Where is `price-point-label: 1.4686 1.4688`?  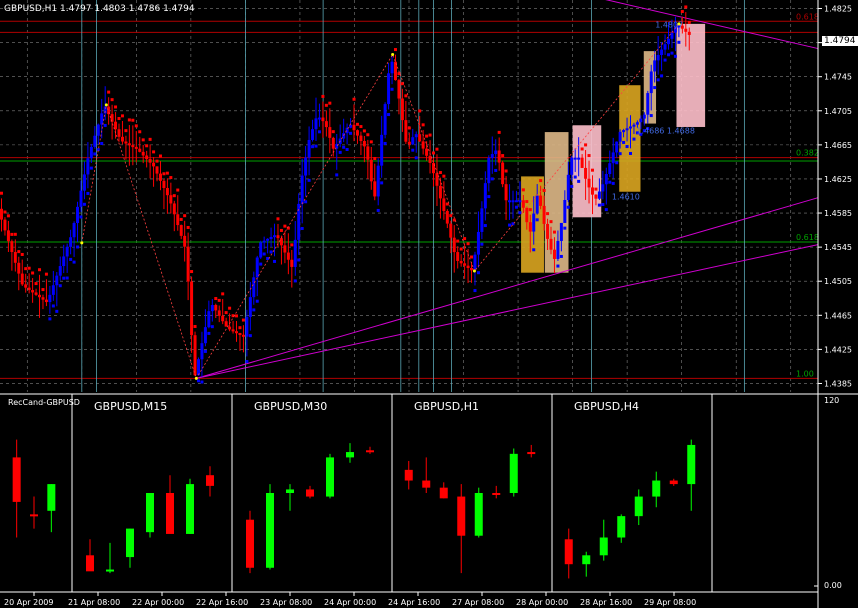 price-point-label: 1.4686 1.4688 is located at coordinates (665, 130).